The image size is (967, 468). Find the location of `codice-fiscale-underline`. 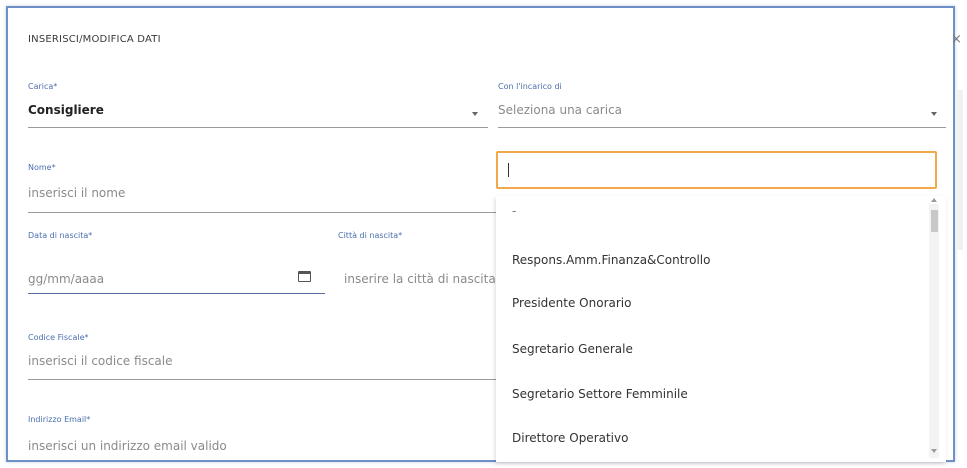

codice-fiscale-underline is located at coordinates (265, 379).